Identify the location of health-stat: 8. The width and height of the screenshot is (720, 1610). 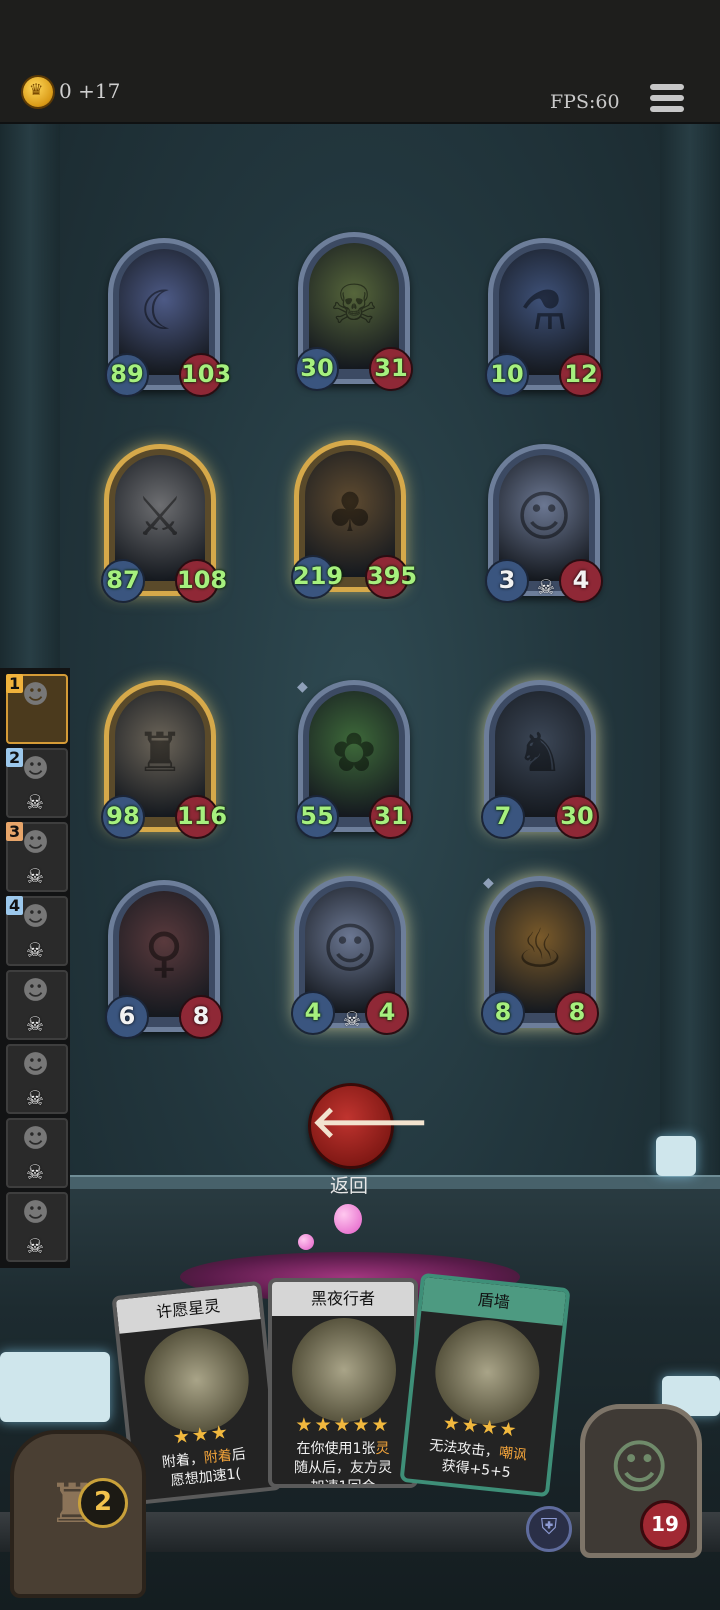
(577, 1013).